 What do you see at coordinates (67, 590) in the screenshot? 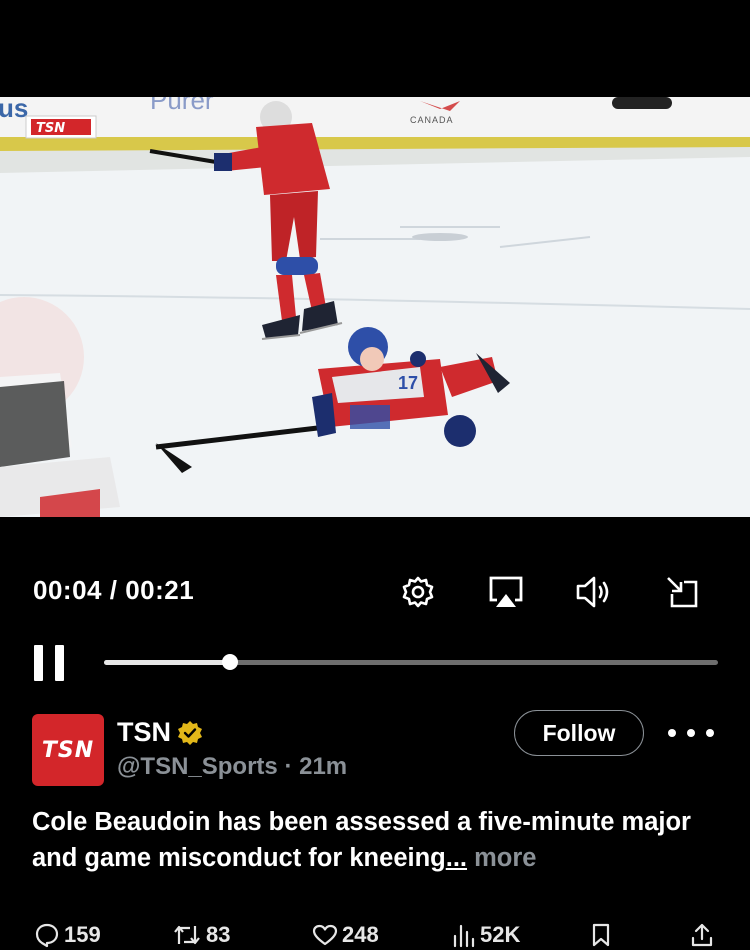
I see `current-time: 00:04` at bounding box center [67, 590].